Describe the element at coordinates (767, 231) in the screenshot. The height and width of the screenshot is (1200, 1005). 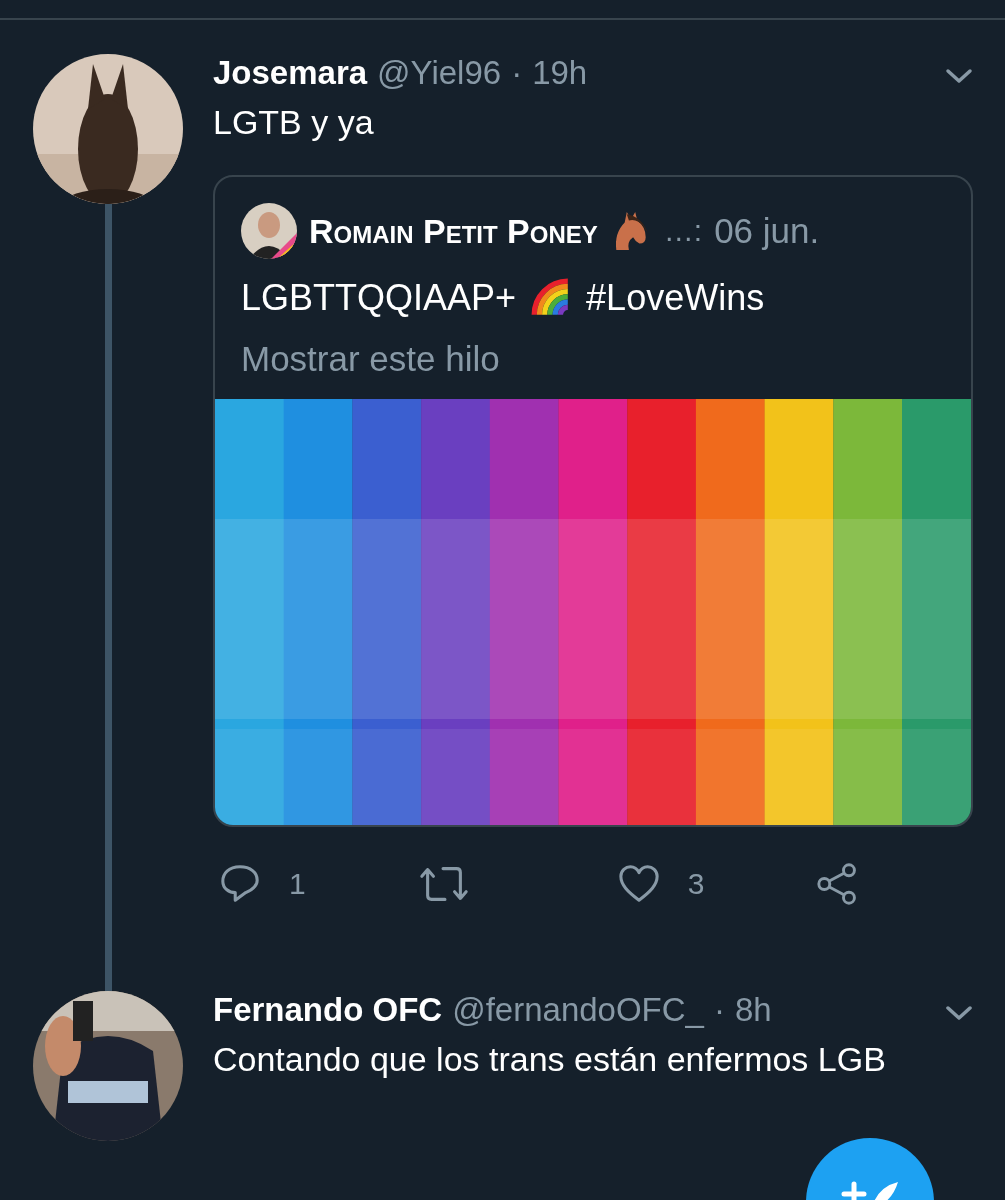
I see `quoted-date: 06 jun.` at that location.